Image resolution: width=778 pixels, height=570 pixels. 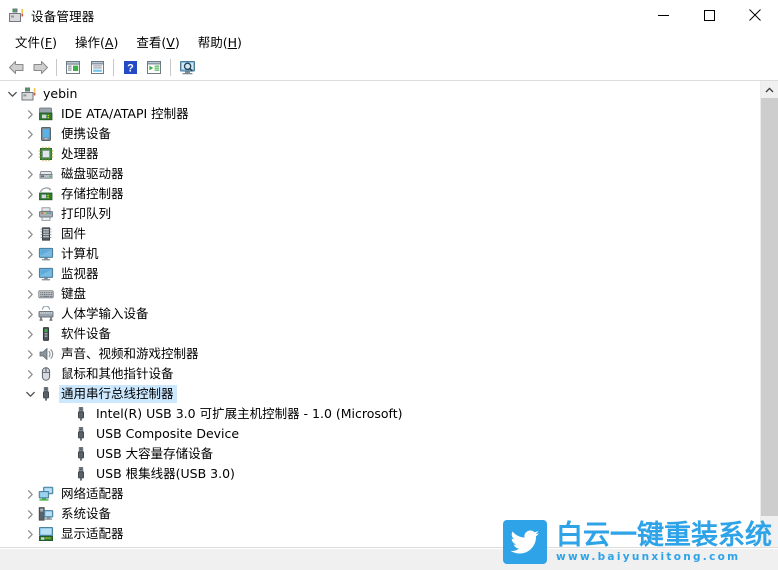 I want to click on tree-row-label: USB 根集线器(USB 3.0), so click(x=165, y=473).